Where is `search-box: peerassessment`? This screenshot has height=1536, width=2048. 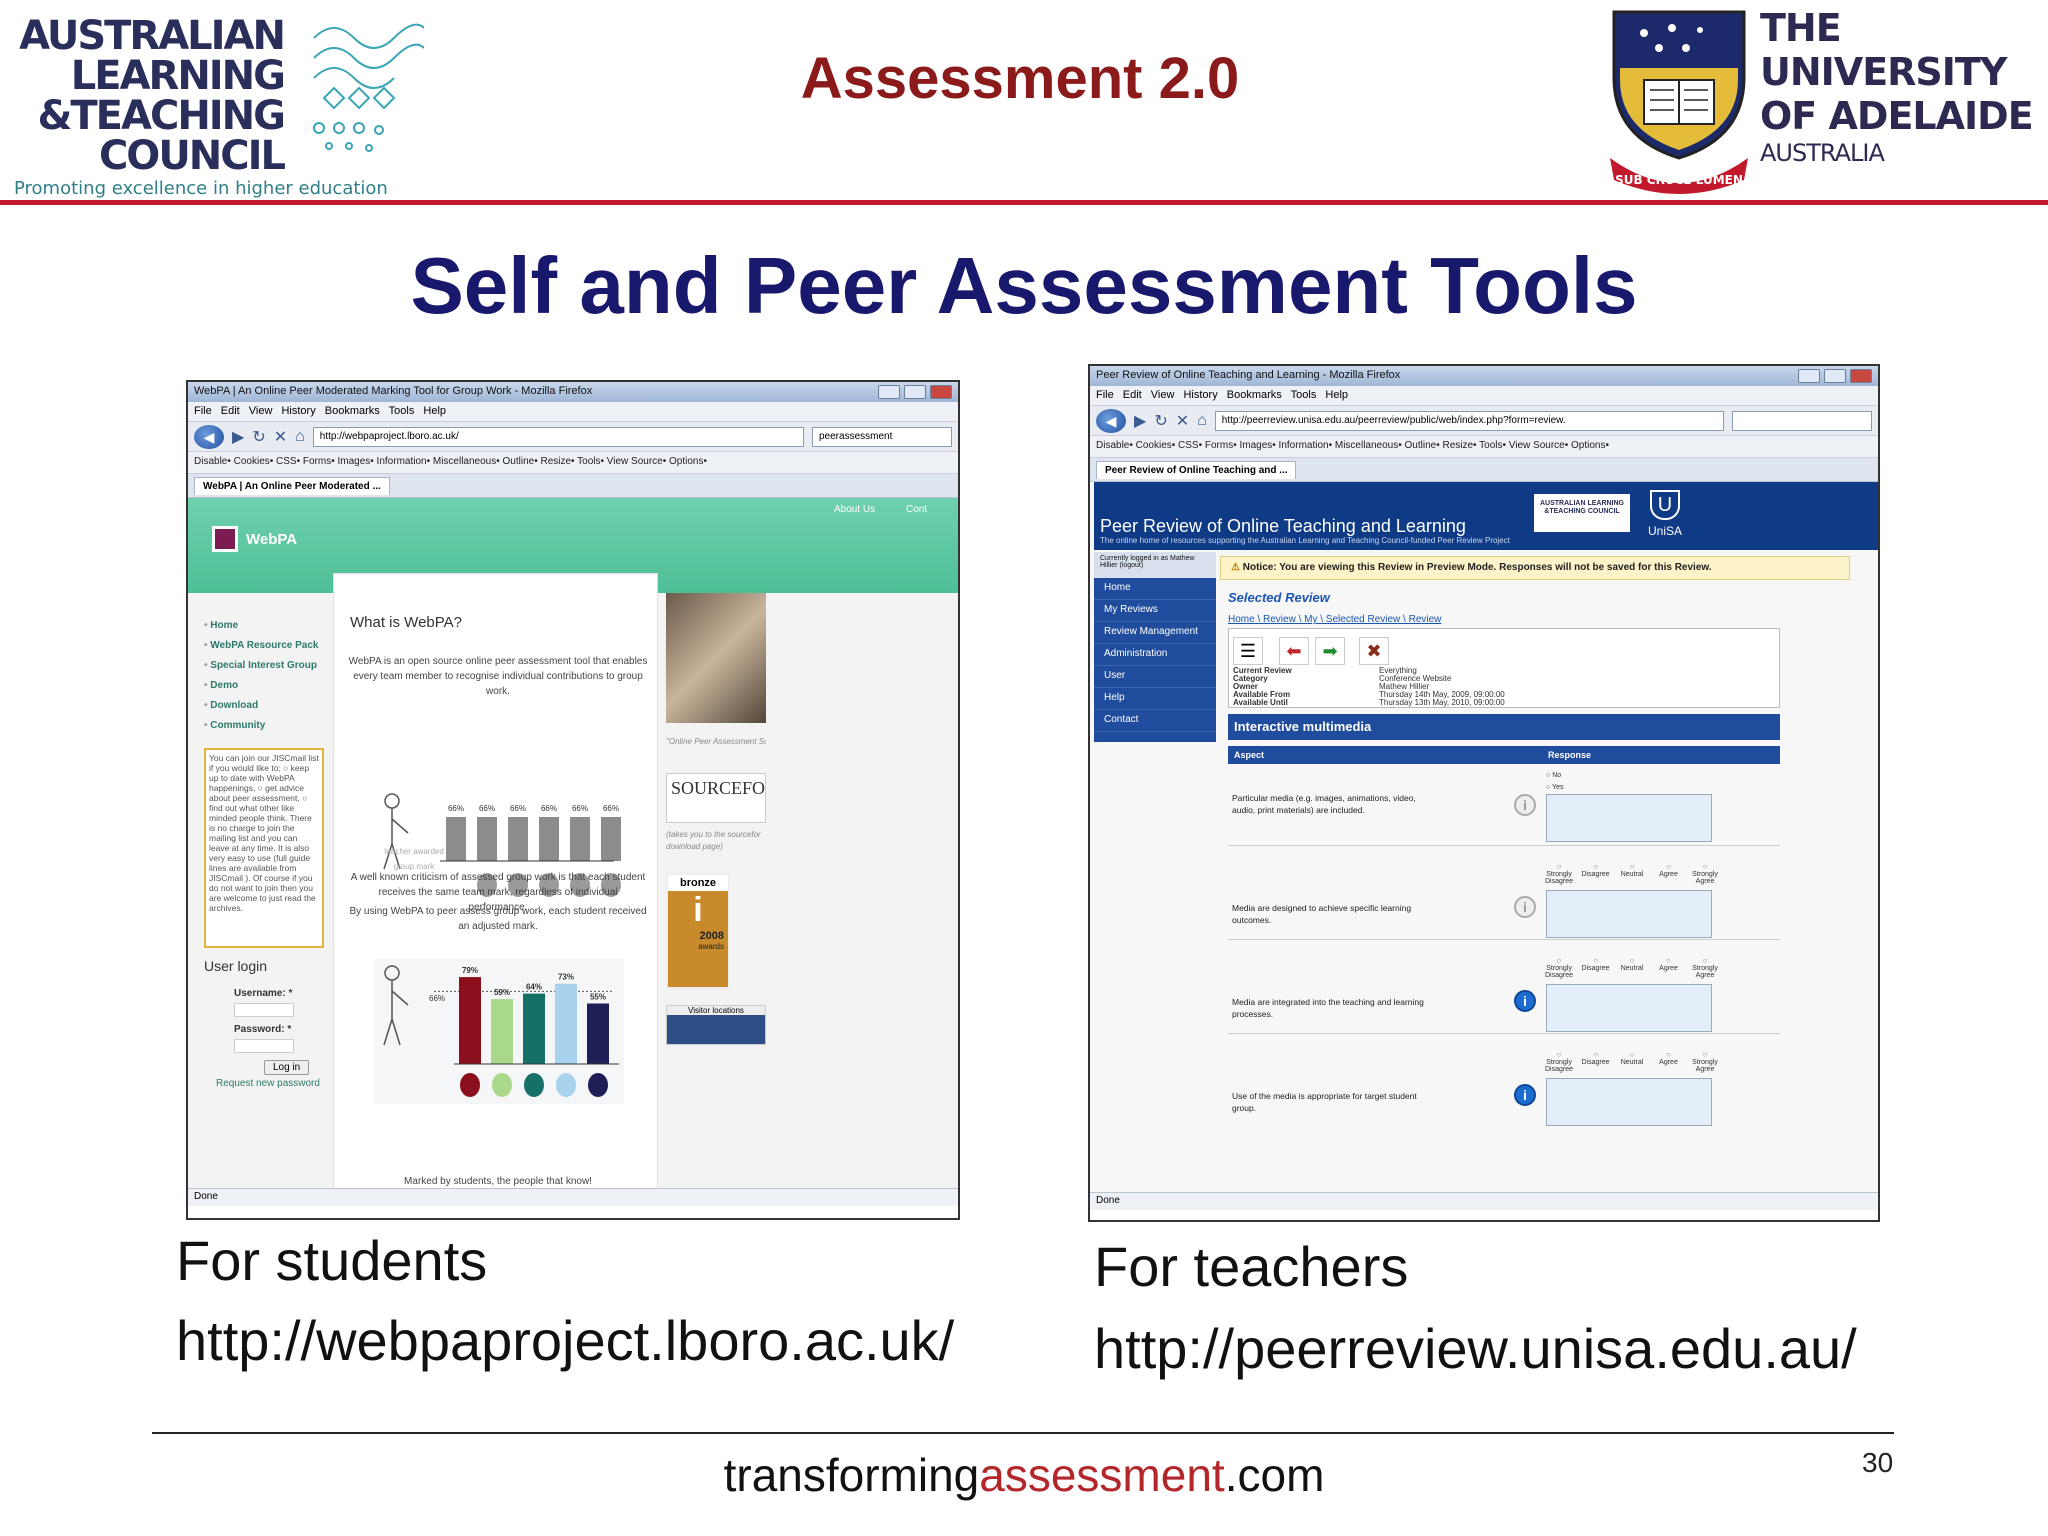 search-box: peerassessment is located at coordinates (882, 436).